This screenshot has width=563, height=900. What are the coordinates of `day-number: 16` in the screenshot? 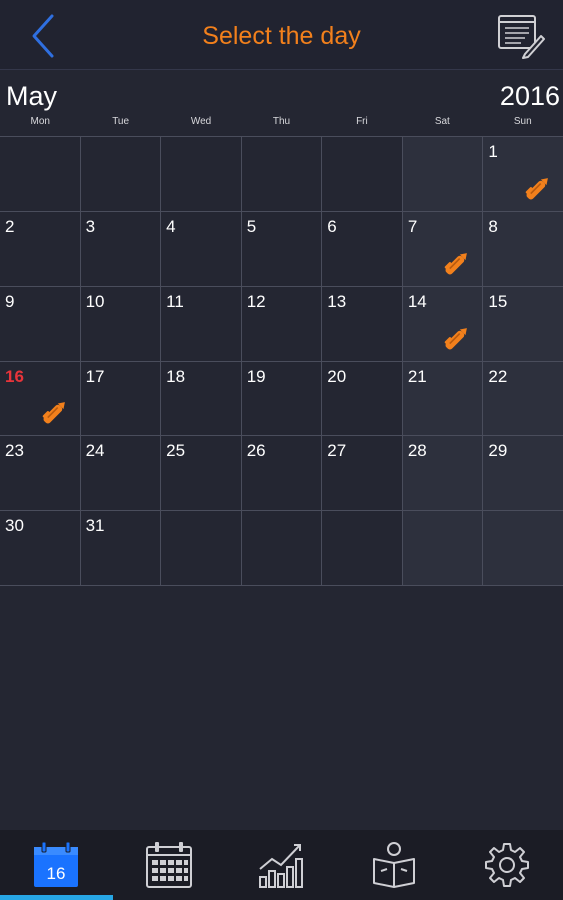 It's located at (14, 376).